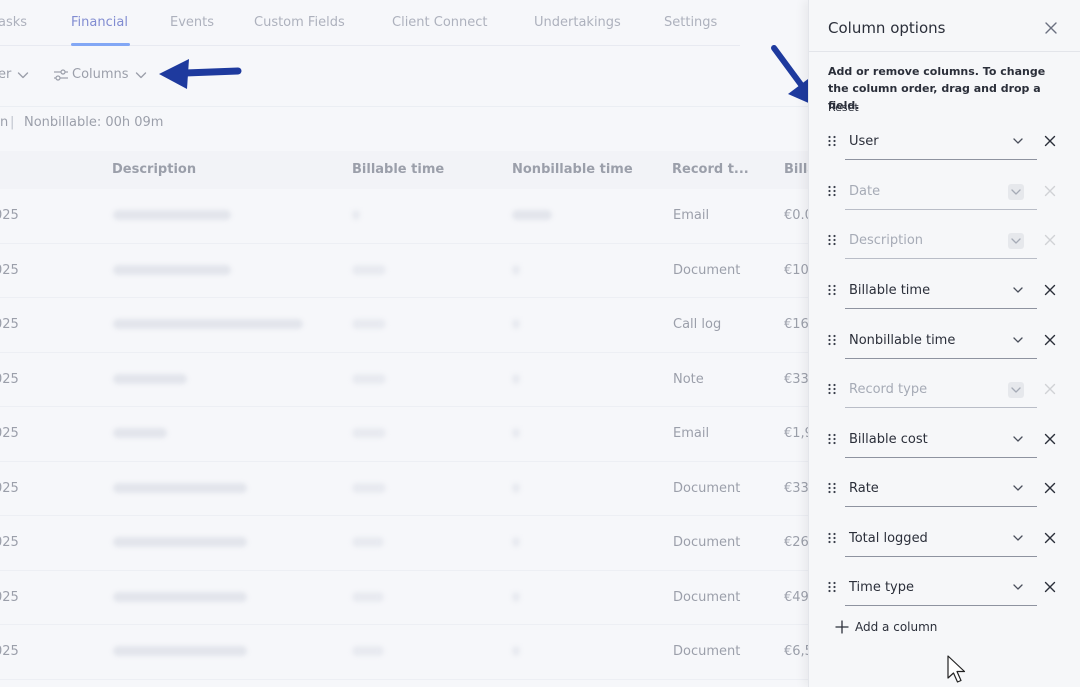 The height and width of the screenshot is (687, 1080). I want to click on table-row: 025 Document €10, so click(404, 271).